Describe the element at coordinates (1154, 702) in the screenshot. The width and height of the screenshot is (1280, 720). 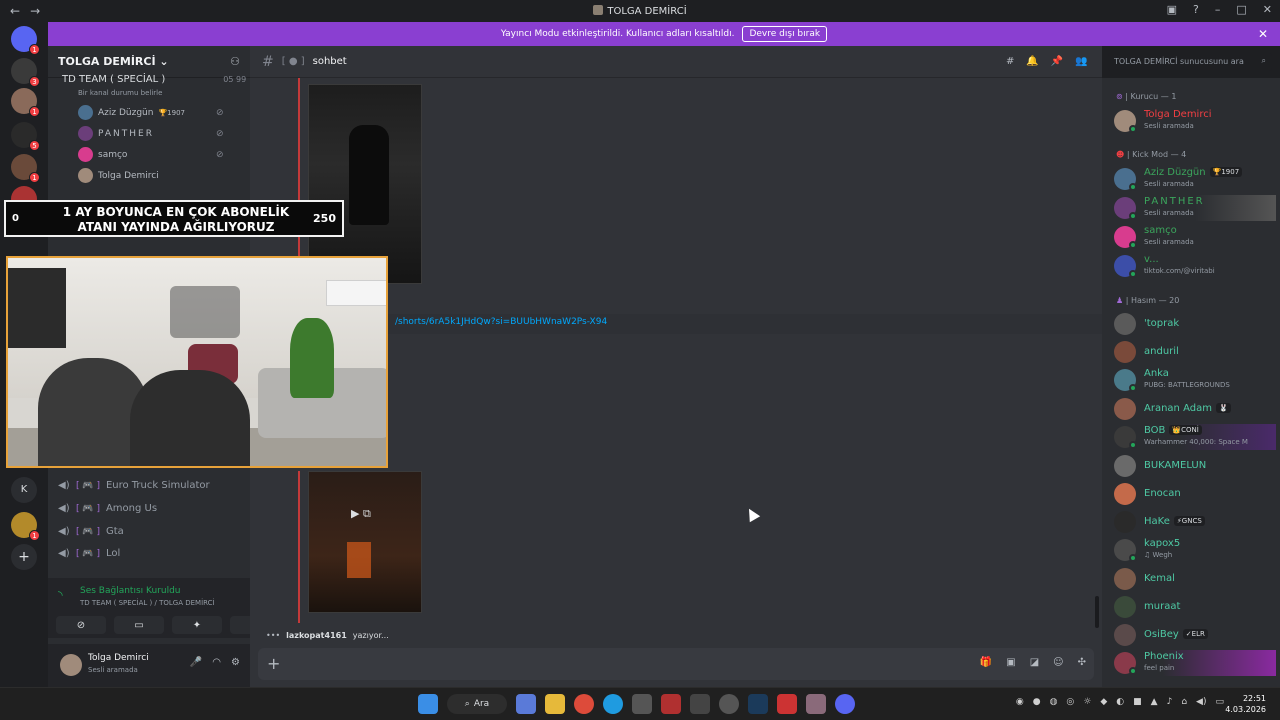
I see `tray-icon: ▲` at that location.